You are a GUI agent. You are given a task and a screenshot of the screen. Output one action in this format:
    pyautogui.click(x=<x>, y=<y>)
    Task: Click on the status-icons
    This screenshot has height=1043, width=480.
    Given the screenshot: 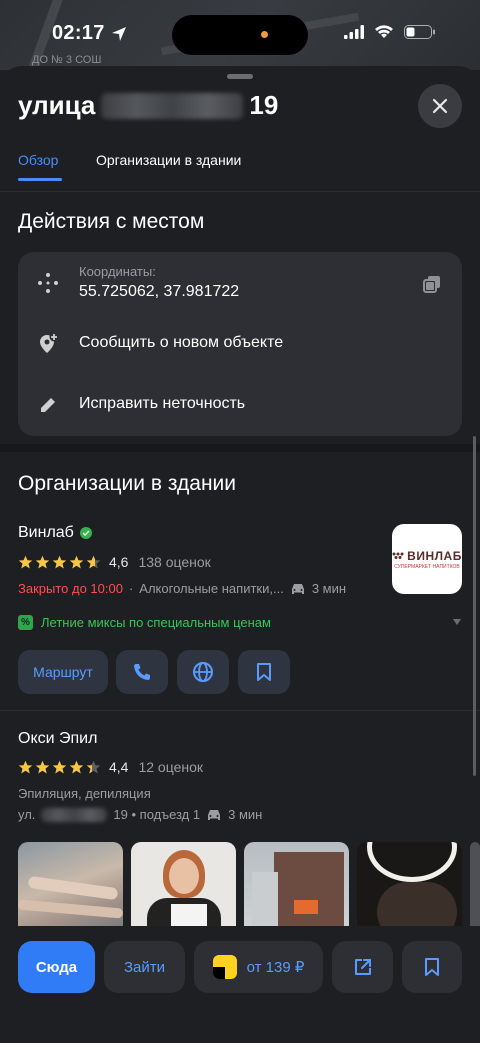 What is the action you would take?
    pyautogui.click(x=390, y=32)
    